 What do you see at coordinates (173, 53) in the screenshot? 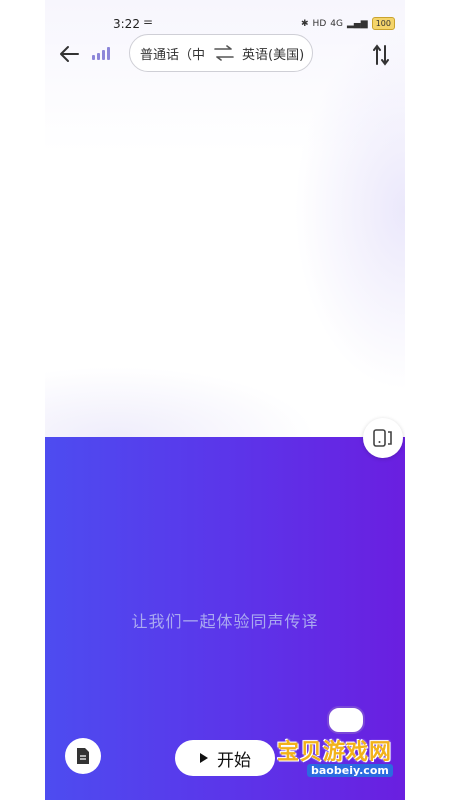
I see `source-language: 普通话（中国）` at bounding box center [173, 53].